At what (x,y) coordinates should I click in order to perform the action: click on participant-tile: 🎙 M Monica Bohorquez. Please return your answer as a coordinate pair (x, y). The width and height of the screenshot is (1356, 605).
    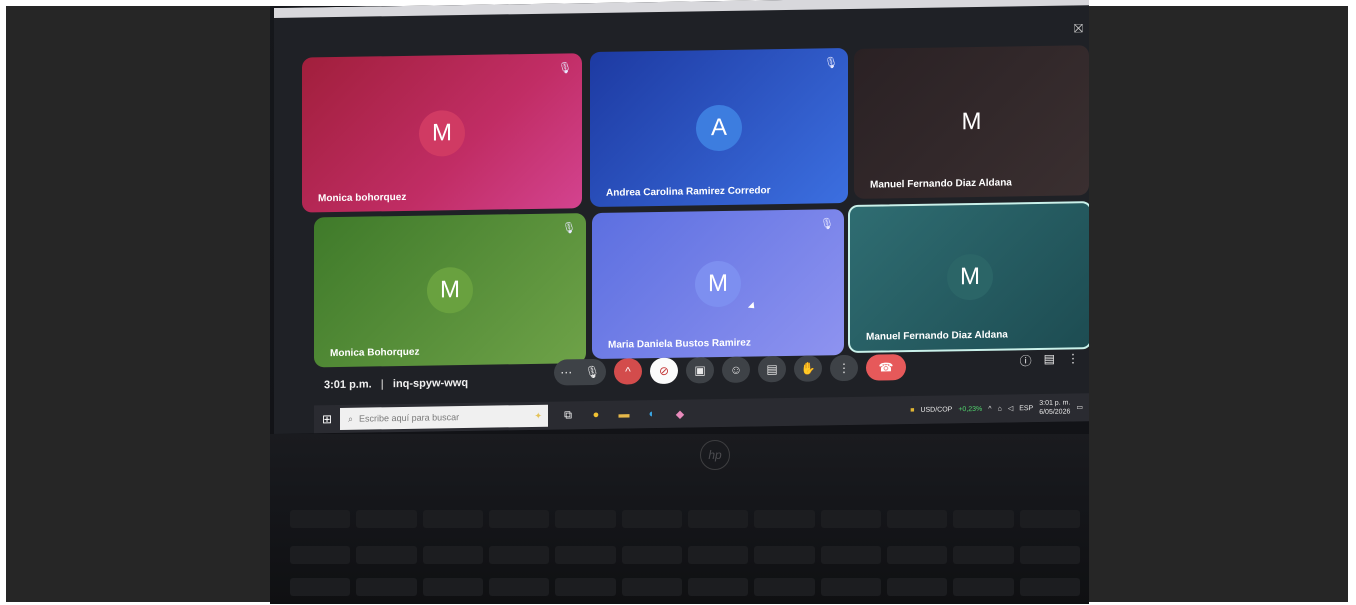
    Looking at the image, I should click on (450, 290).